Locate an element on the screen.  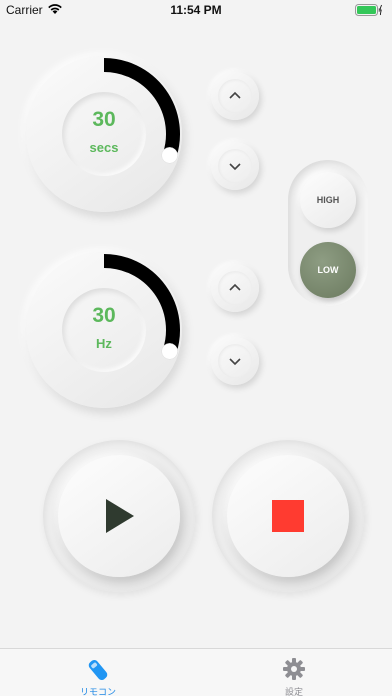
tab-bar: リモコン 設定 is located at coordinates (196, 672).